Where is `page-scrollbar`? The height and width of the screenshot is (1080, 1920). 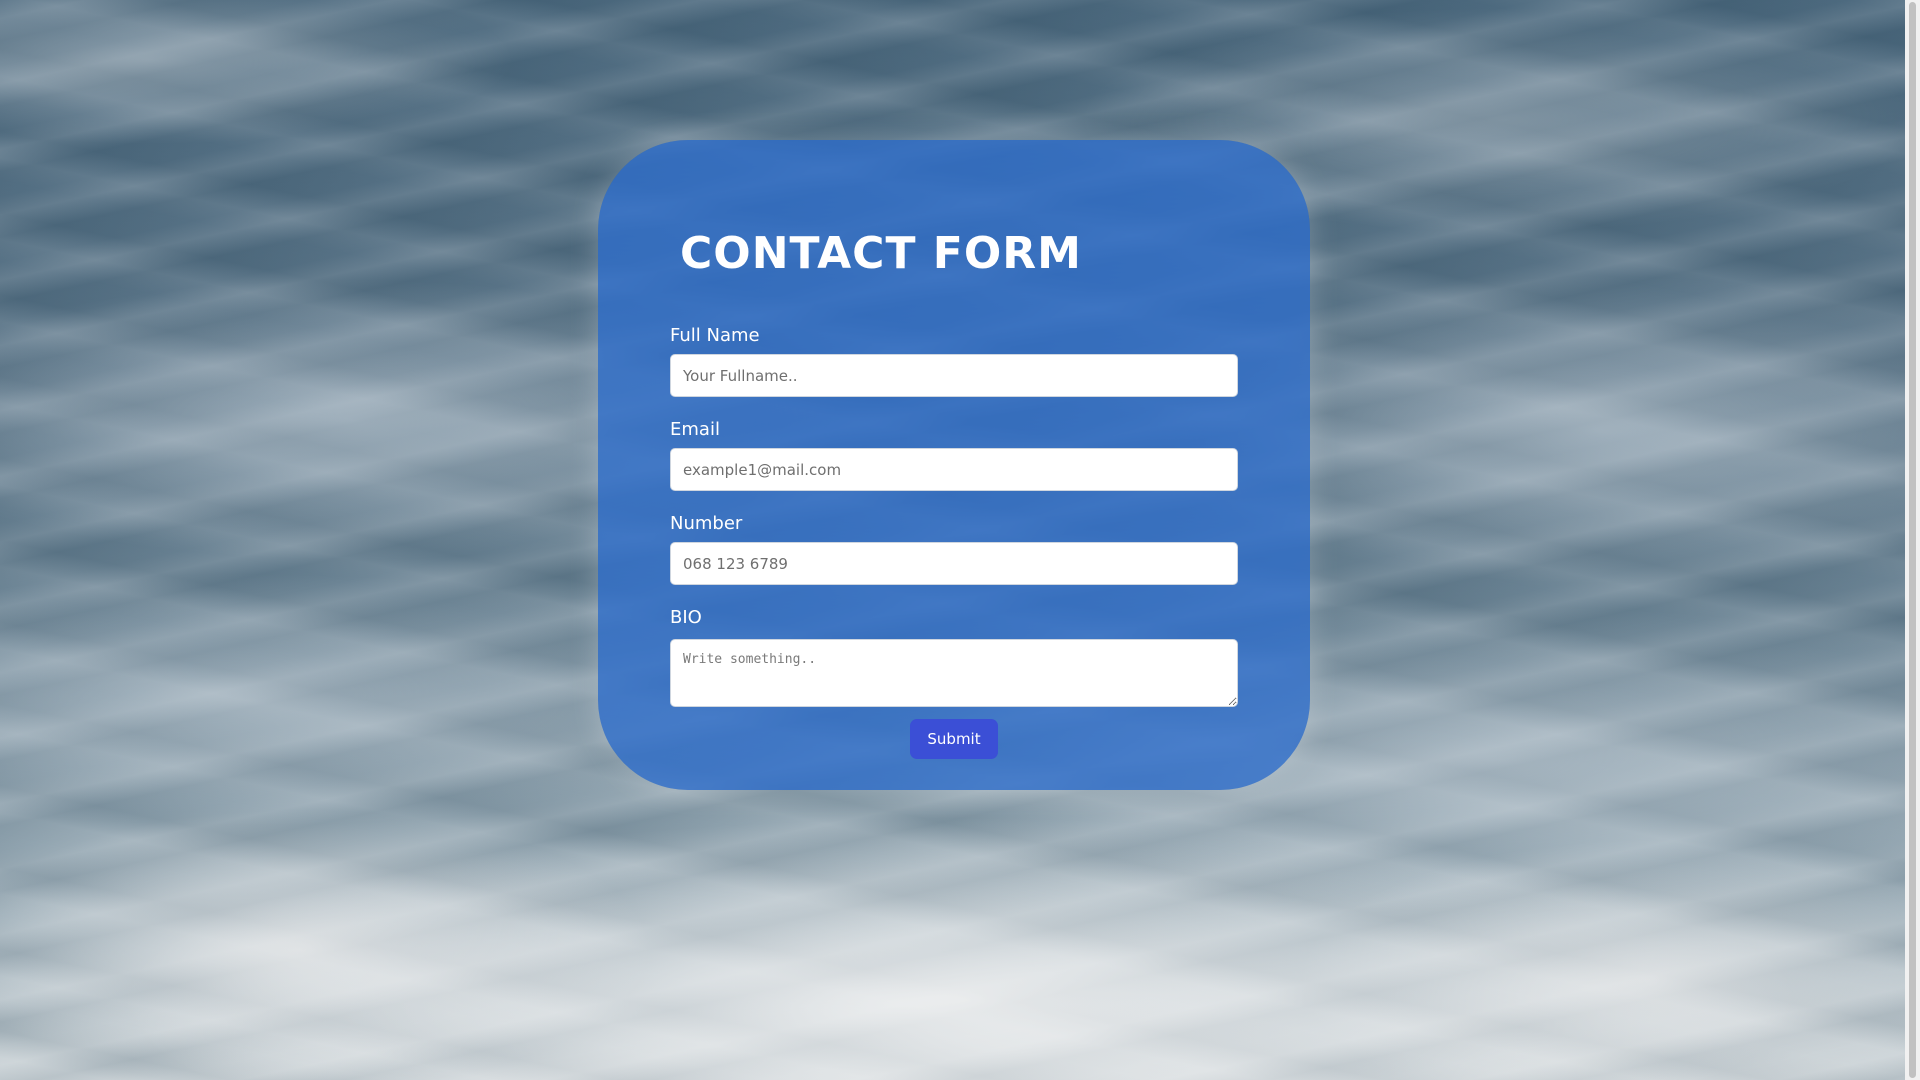
page-scrollbar is located at coordinates (1912, 540).